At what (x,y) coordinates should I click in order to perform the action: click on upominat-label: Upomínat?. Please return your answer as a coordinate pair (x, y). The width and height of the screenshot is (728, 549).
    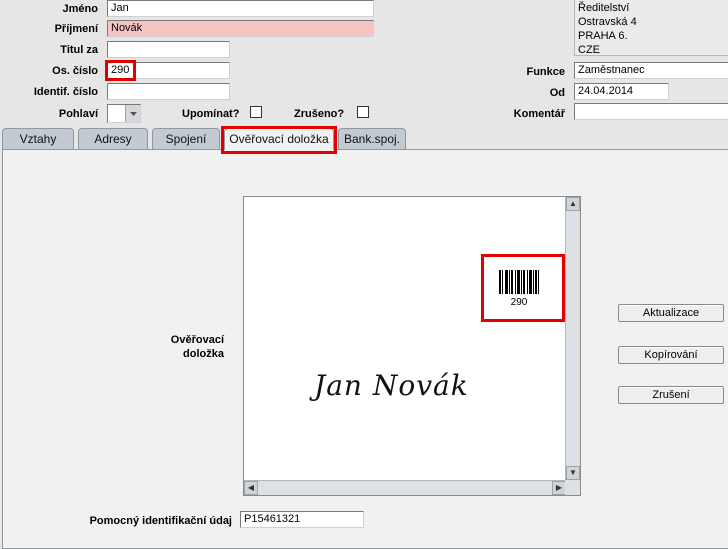
    Looking at the image, I should click on (211, 114).